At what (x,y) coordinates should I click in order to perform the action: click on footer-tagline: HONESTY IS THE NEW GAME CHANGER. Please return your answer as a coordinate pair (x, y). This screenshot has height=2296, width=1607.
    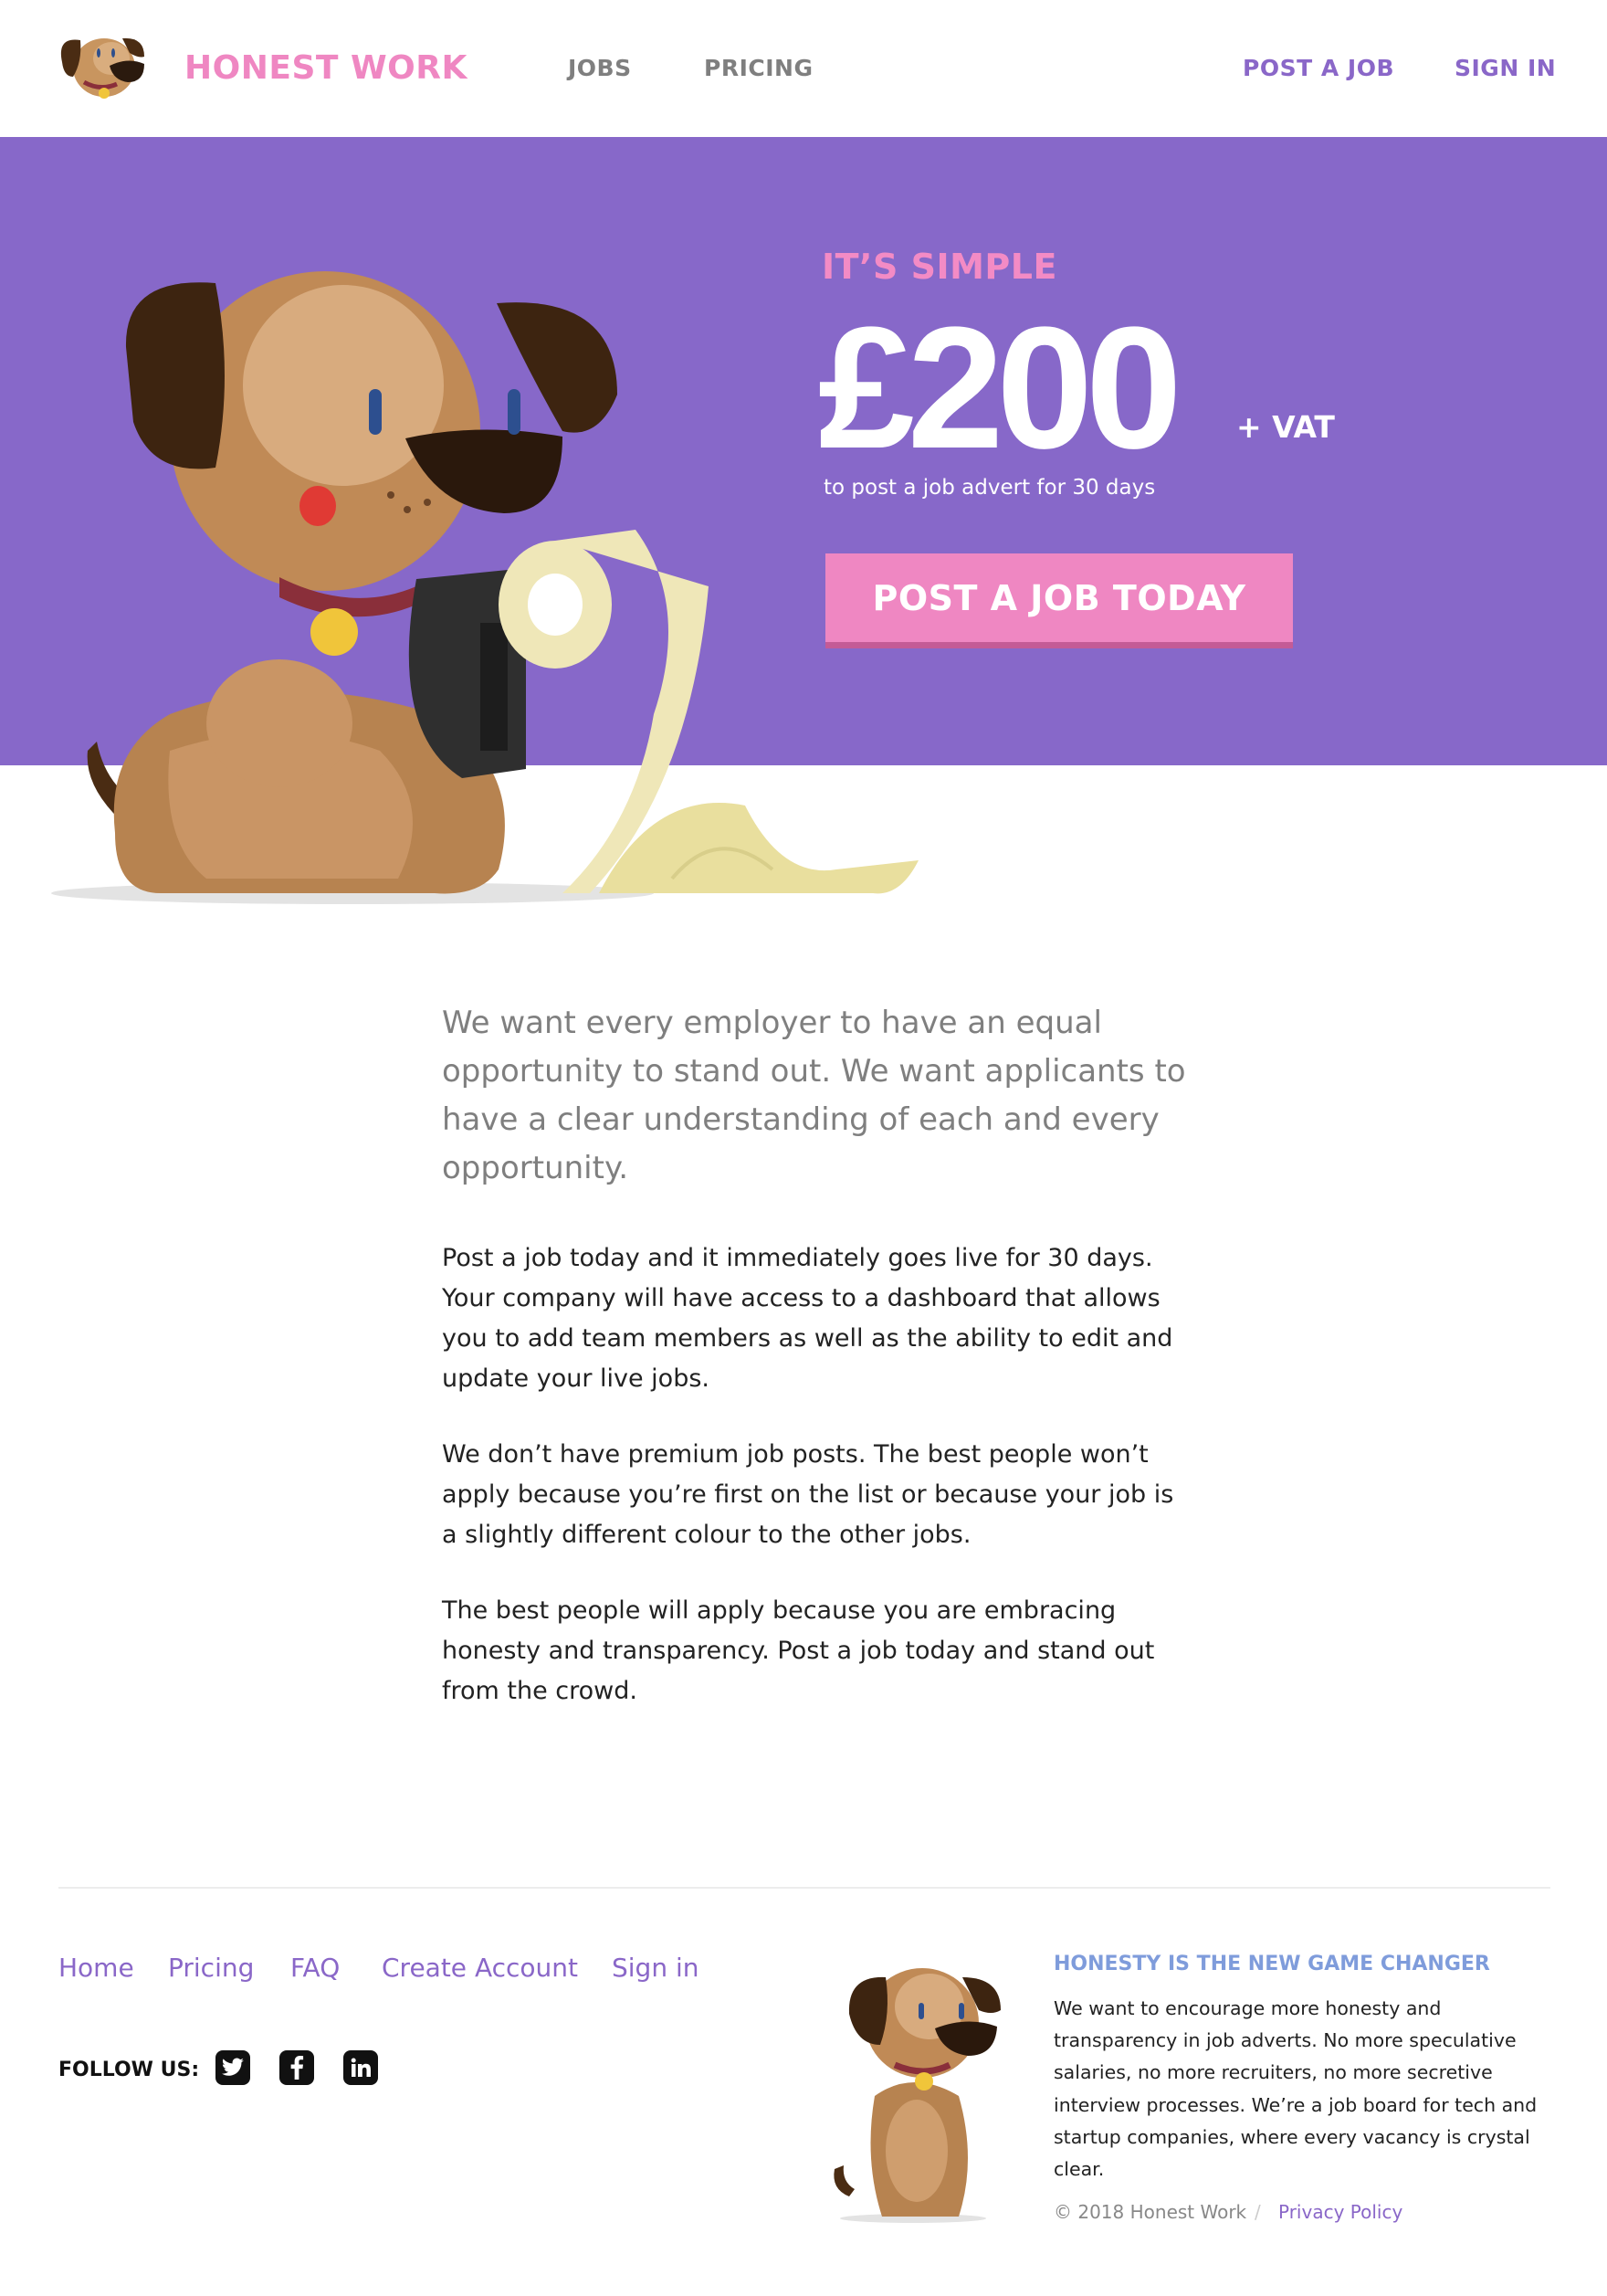
    Looking at the image, I should click on (1272, 1964).